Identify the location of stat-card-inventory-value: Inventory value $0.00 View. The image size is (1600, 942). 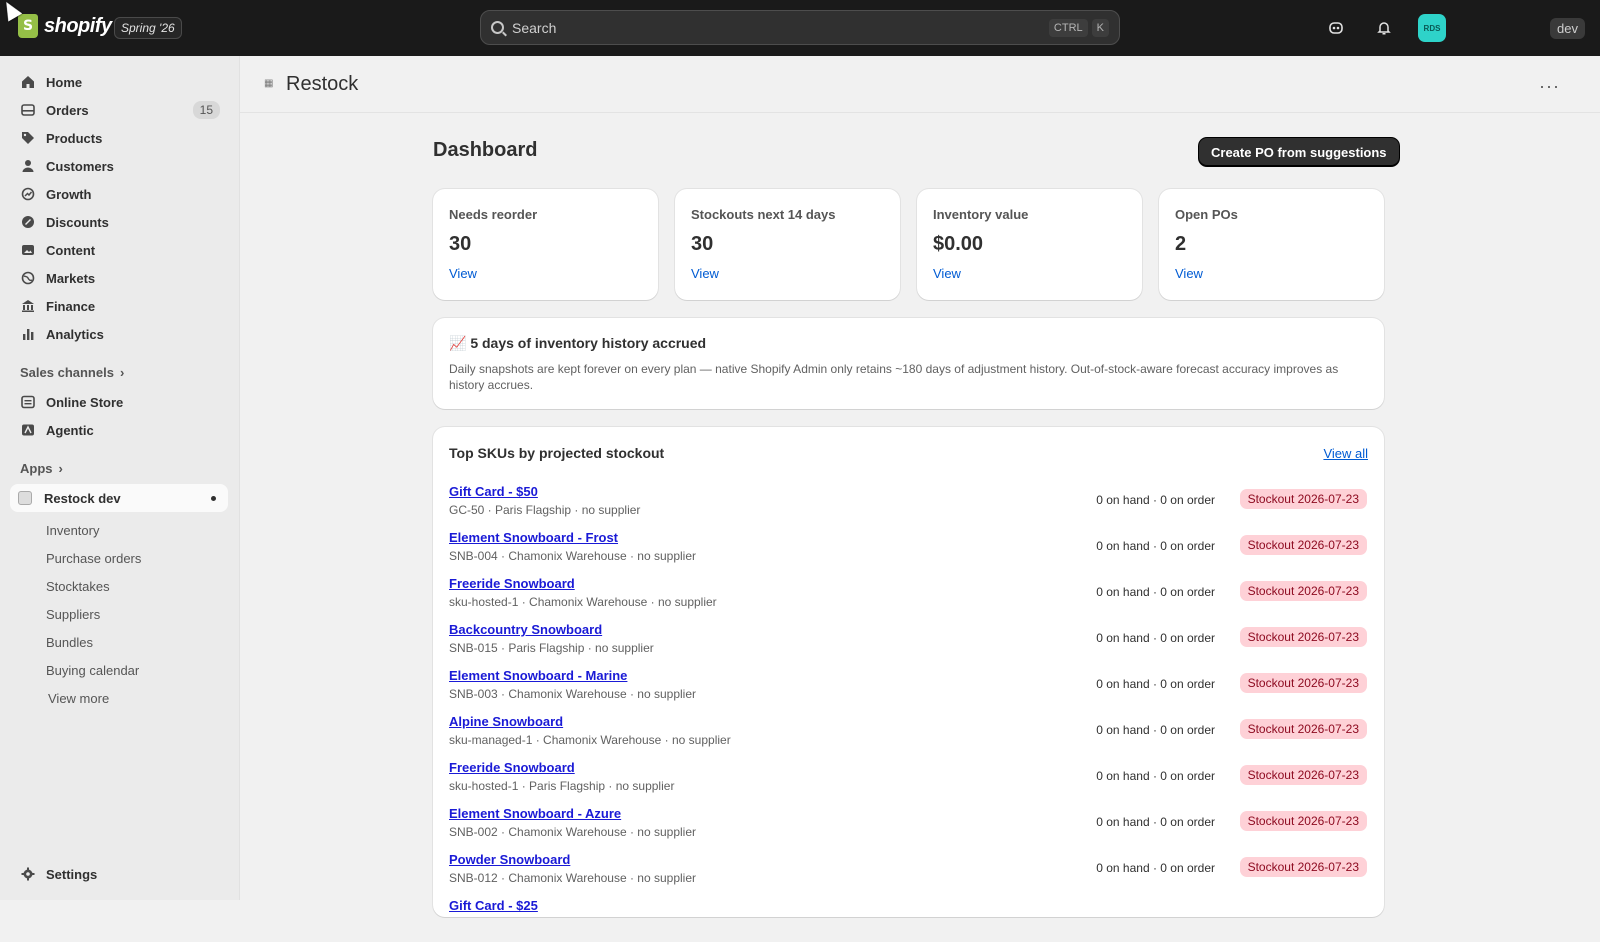
(1029, 244).